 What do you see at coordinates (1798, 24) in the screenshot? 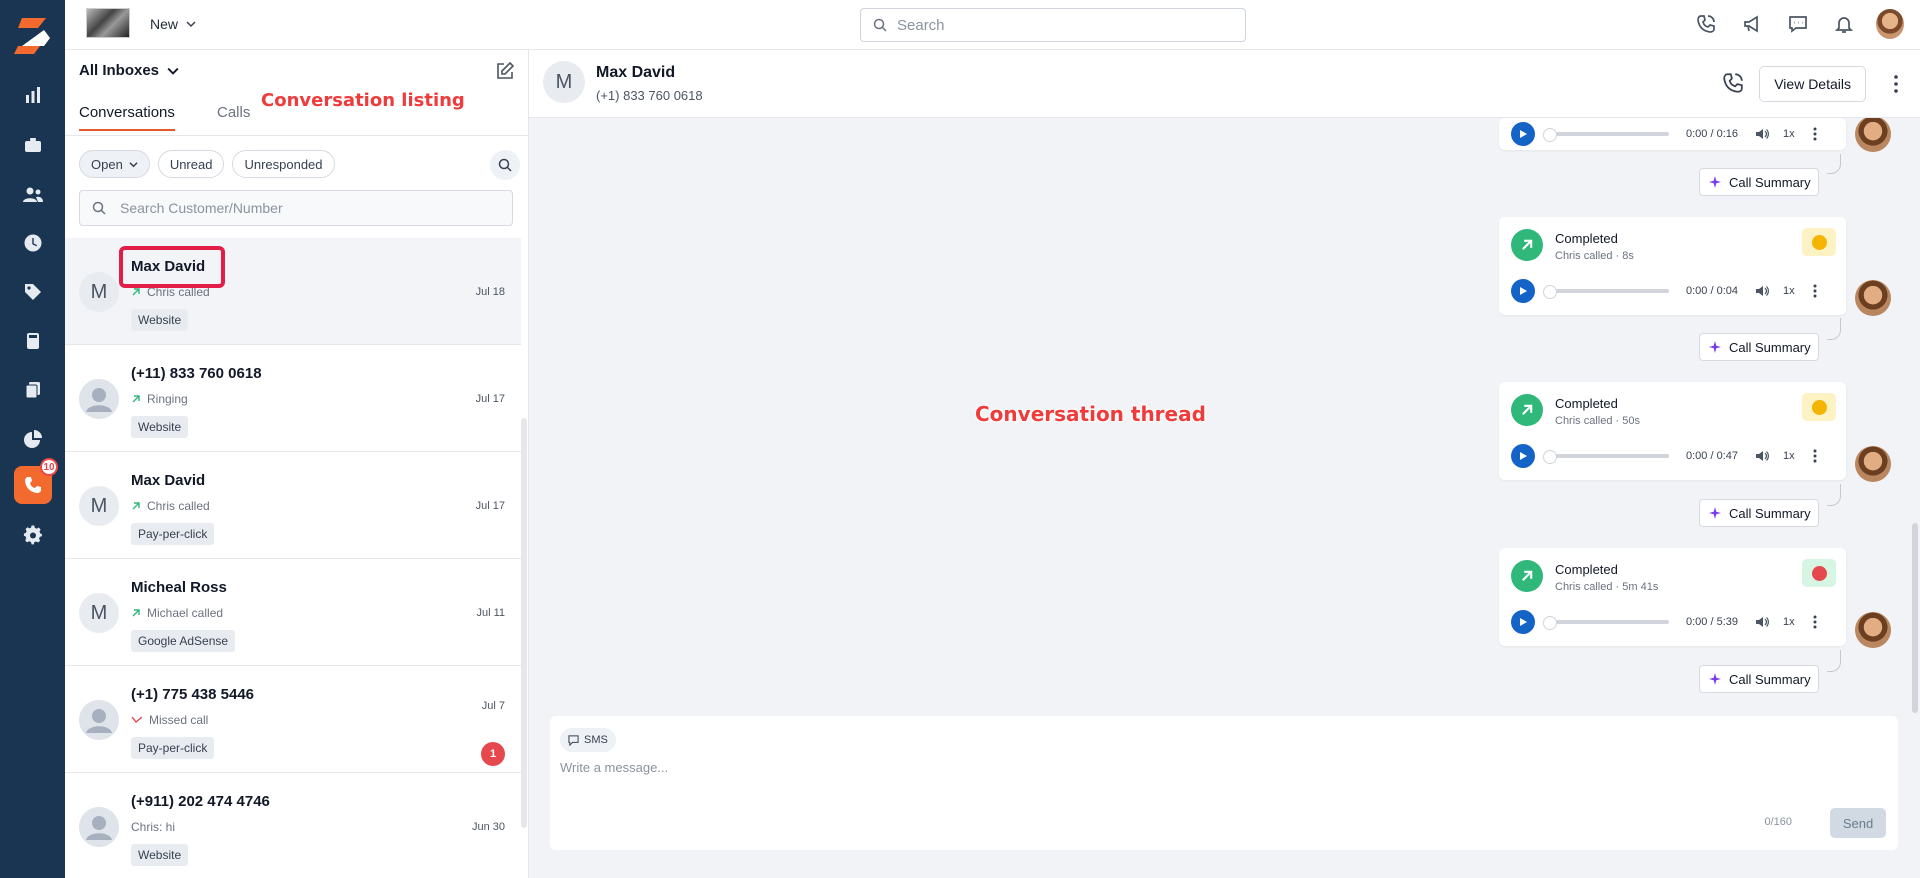
I see `chat-icon` at bounding box center [1798, 24].